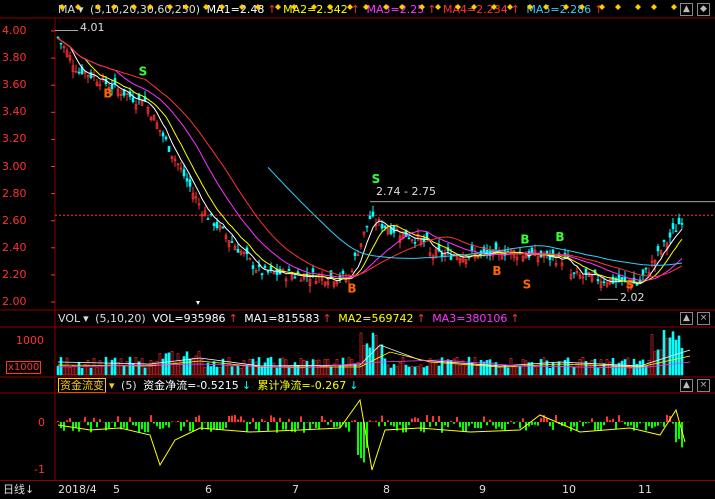  I want to click on price-y-tick: 3.00, so click(14, 166).